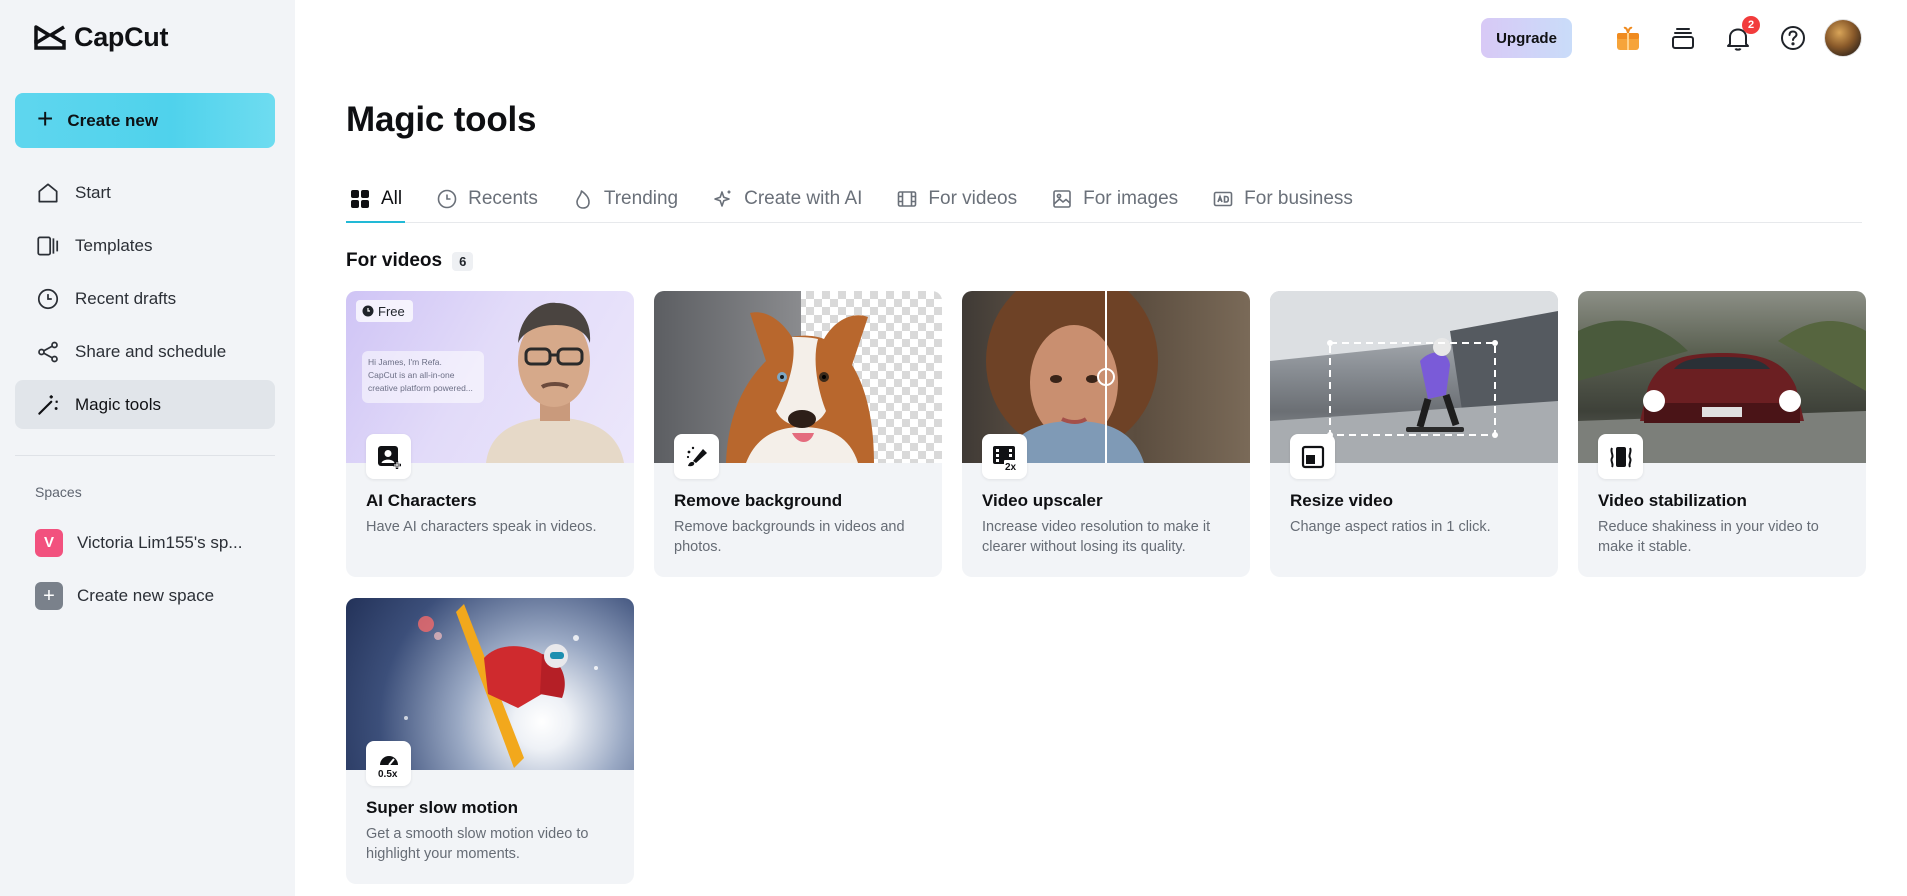 The image size is (1907, 896). I want to click on ai-character-portrait, so click(555, 382).